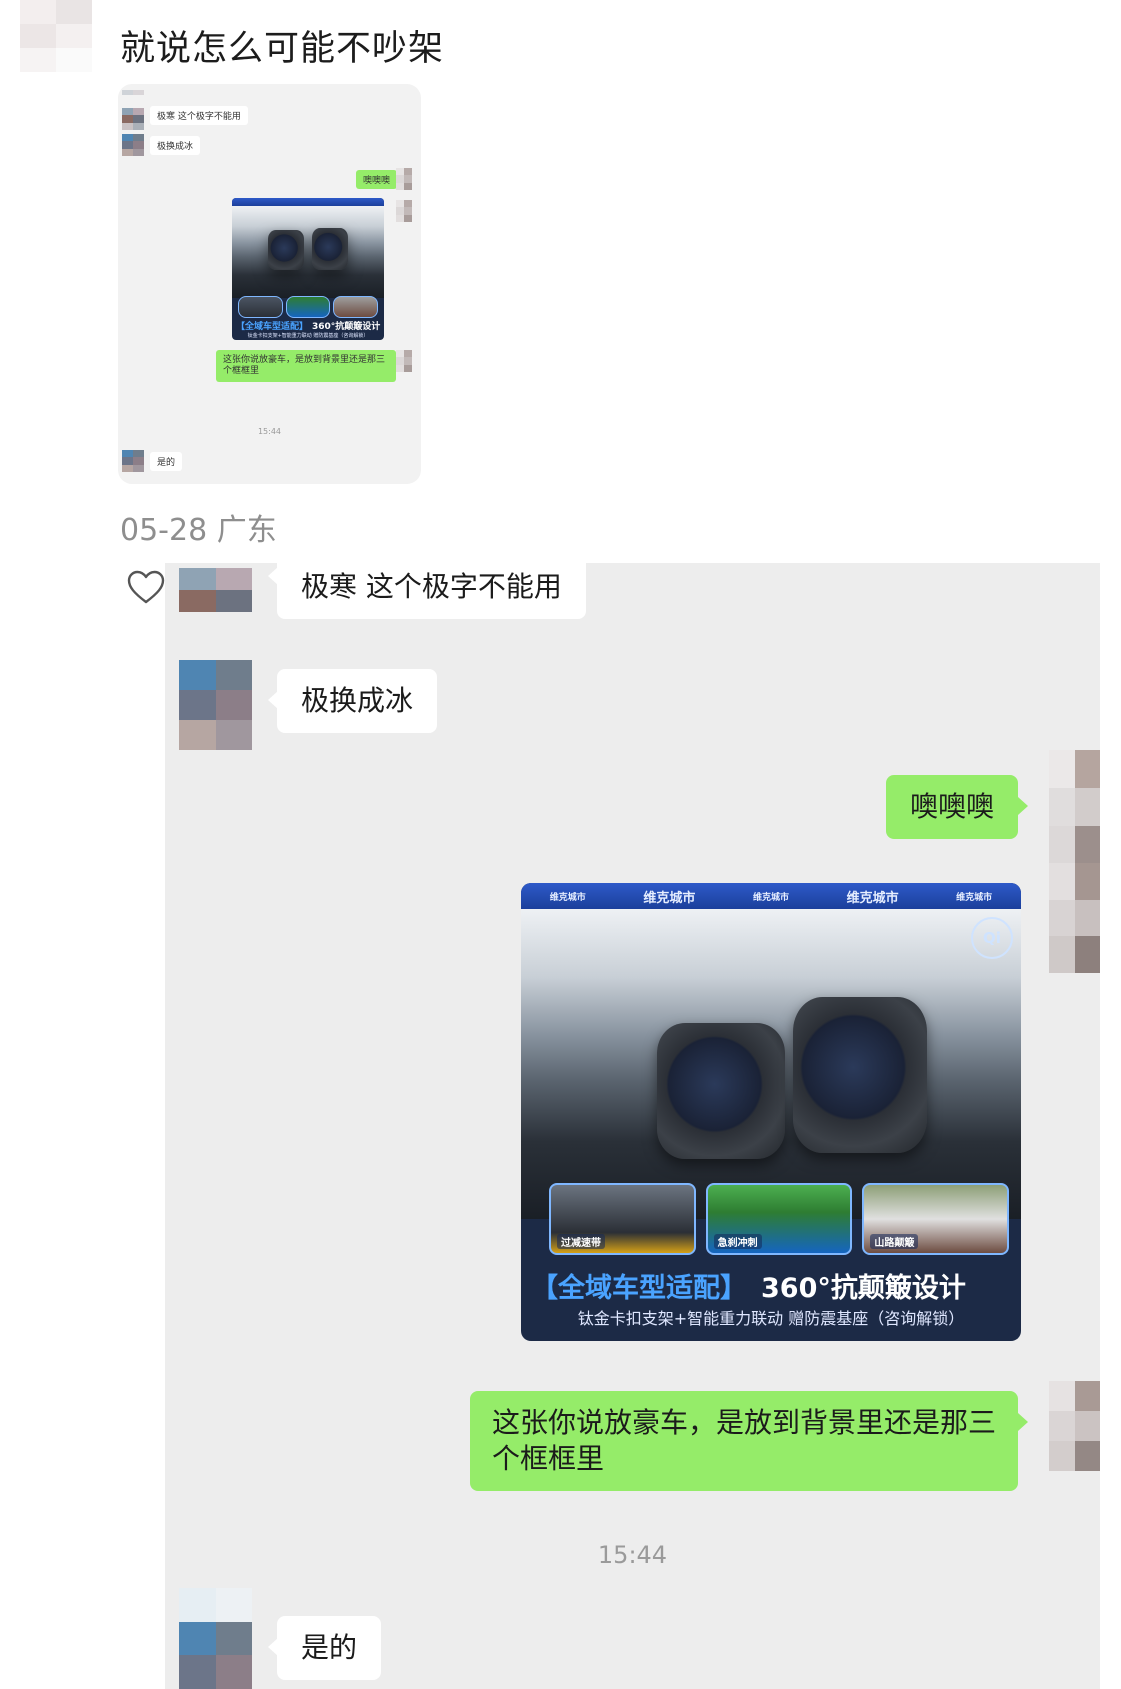 The image size is (1121, 1689). What do you see at coordinates (282, 49) in the screenshot?
I see `post-text: 就说怎么可能不吵架` at bounding box center [282, 49].